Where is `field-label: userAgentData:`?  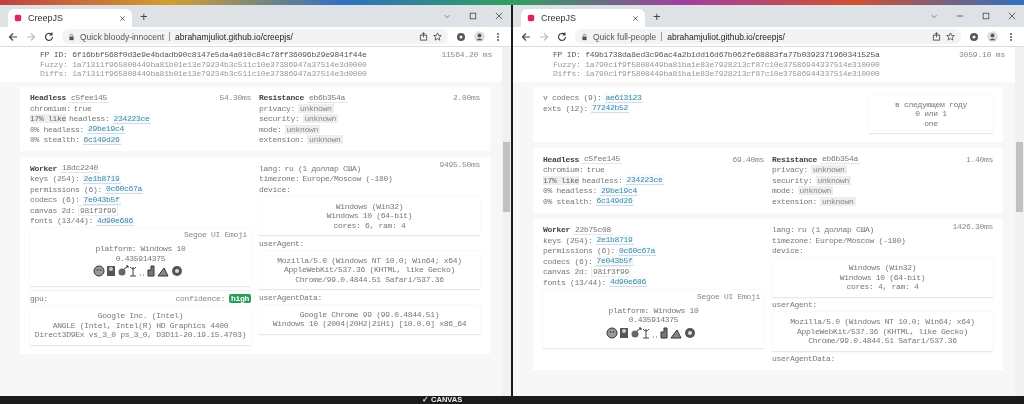
field-label: userAgentData: is located at coordinates (803, 359).